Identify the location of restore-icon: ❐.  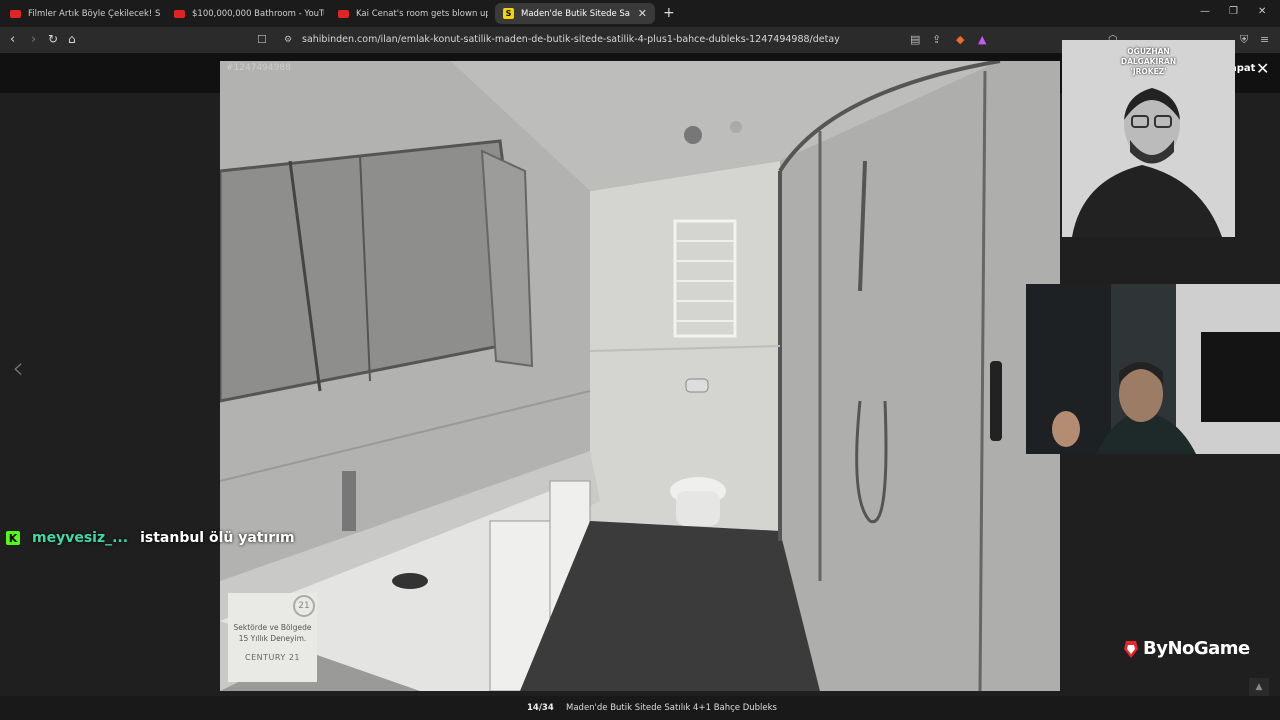
(1233, 11).